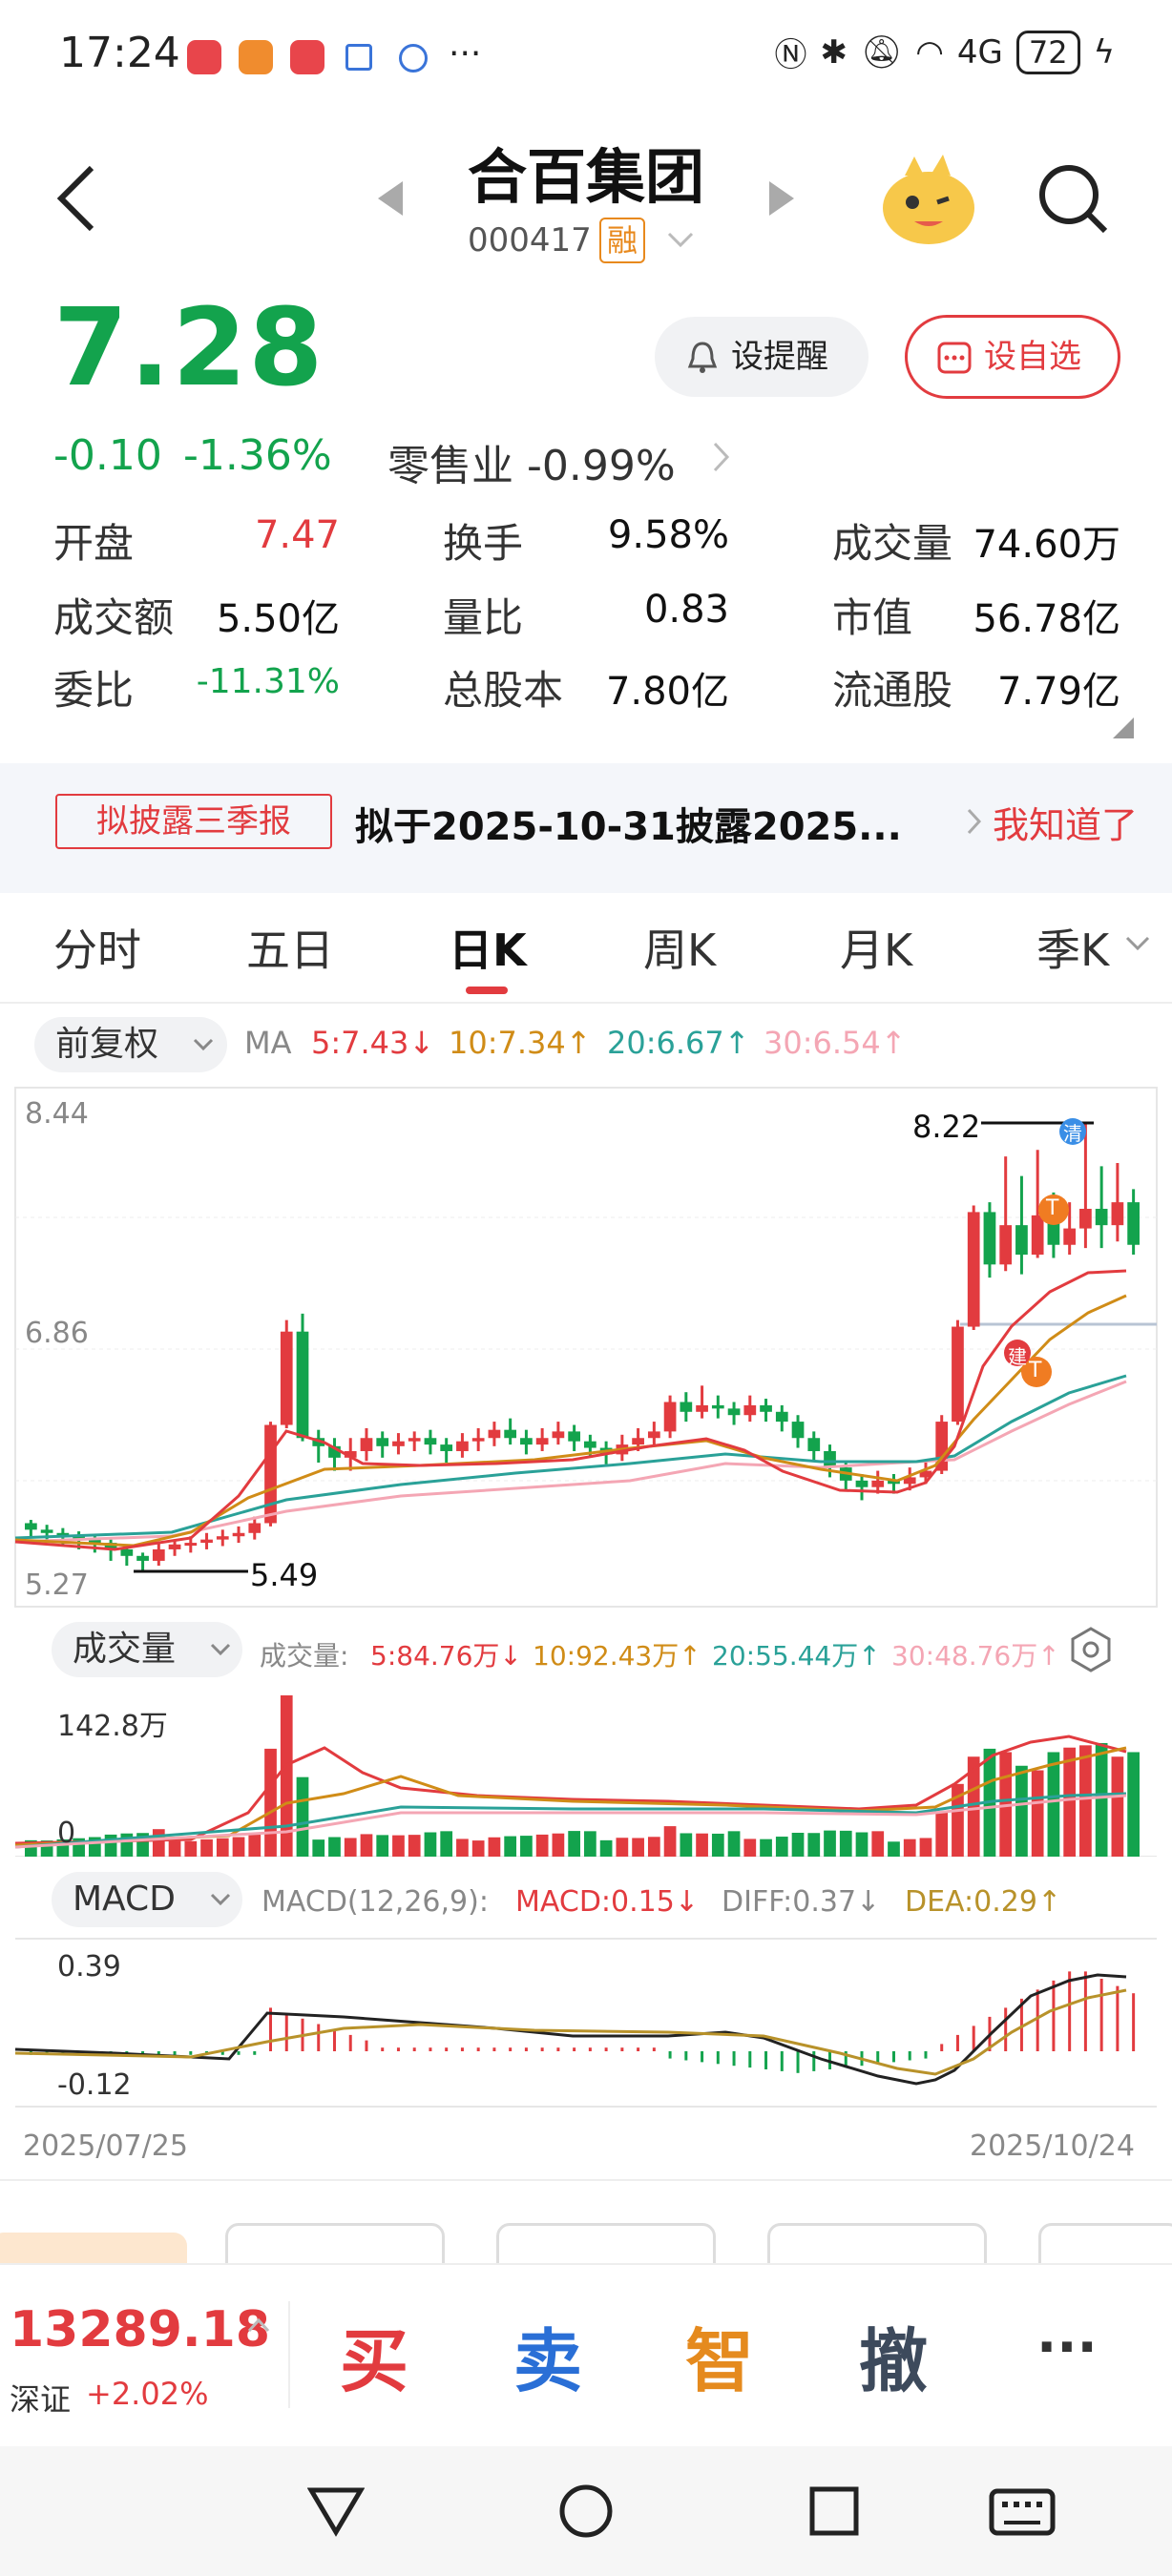 This screenshot has height=2576, width=1172. I want to click on chevron-up-icon, so click(258, 2325).